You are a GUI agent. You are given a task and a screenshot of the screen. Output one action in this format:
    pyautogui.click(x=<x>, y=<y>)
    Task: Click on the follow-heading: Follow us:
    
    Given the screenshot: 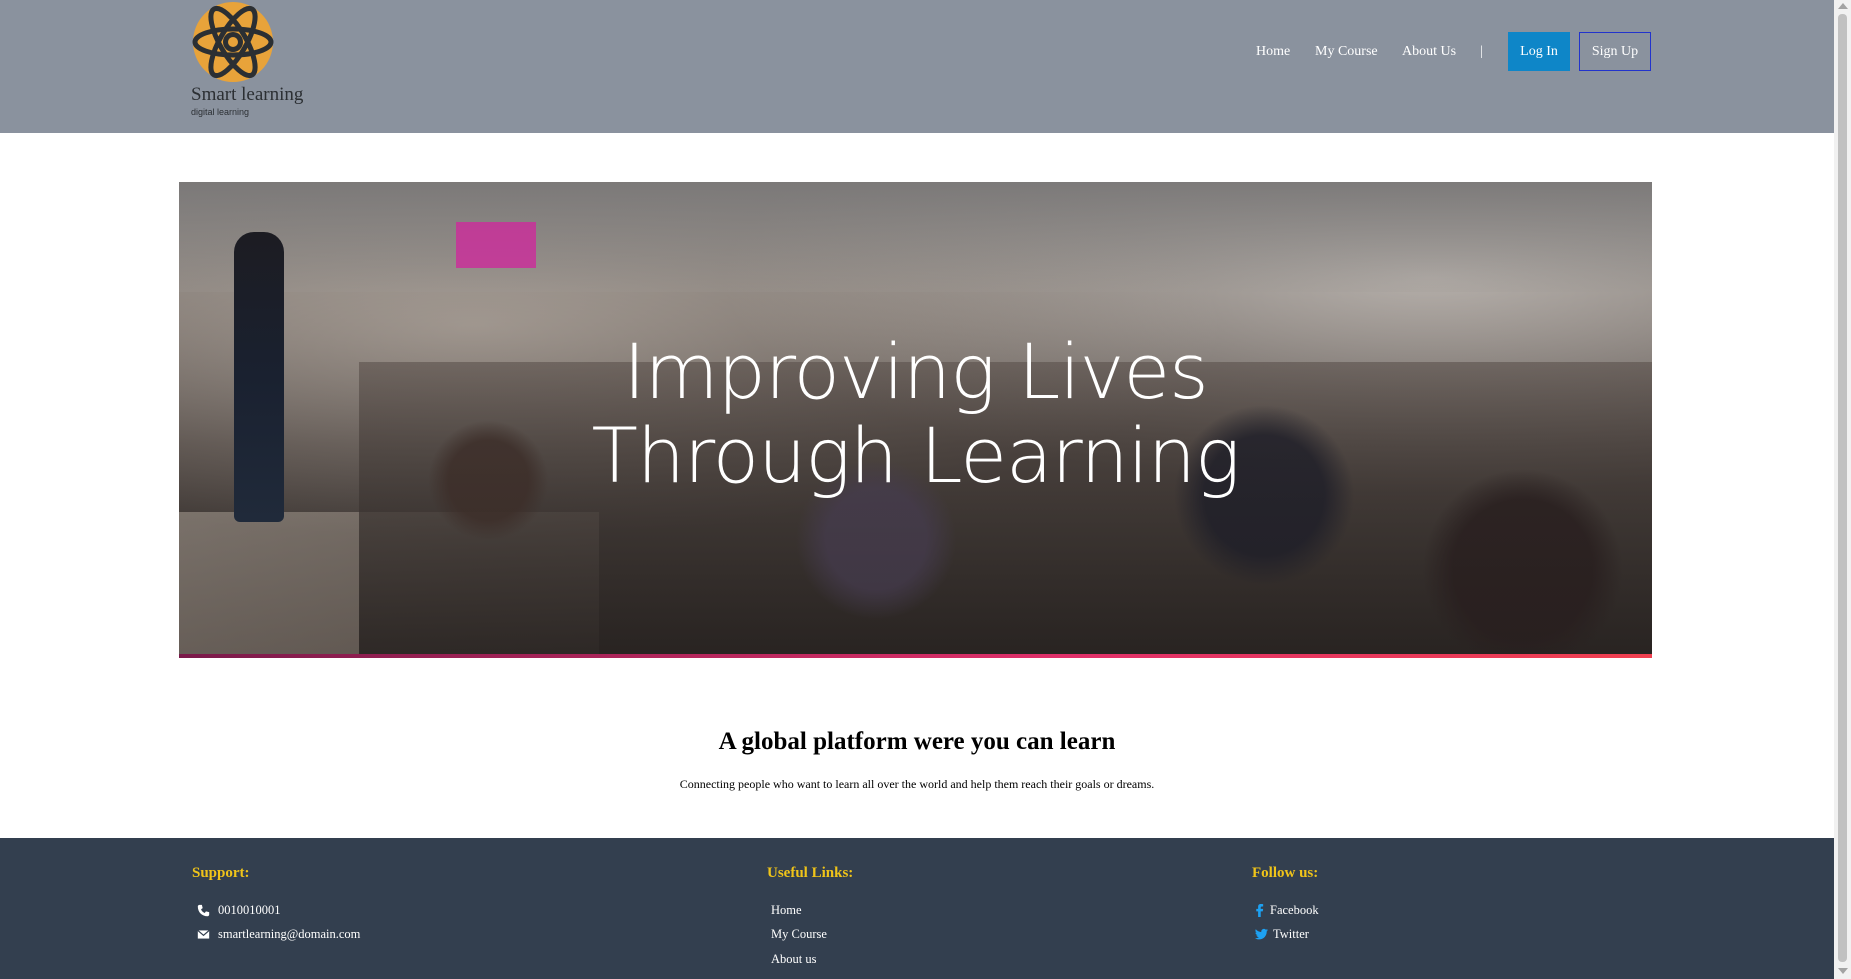 What is the action you would take?
    pyautogui.click(x=1285, y=873)
    